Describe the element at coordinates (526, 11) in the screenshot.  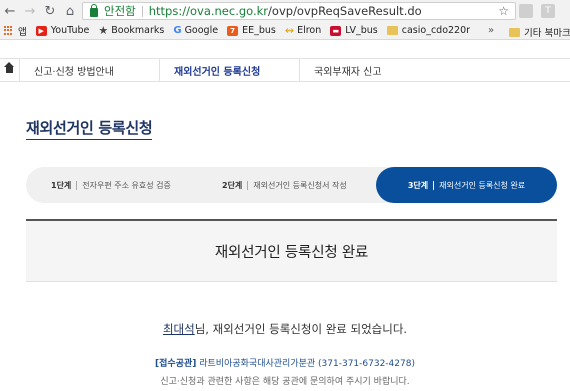
I see `extension-icon` at that location.